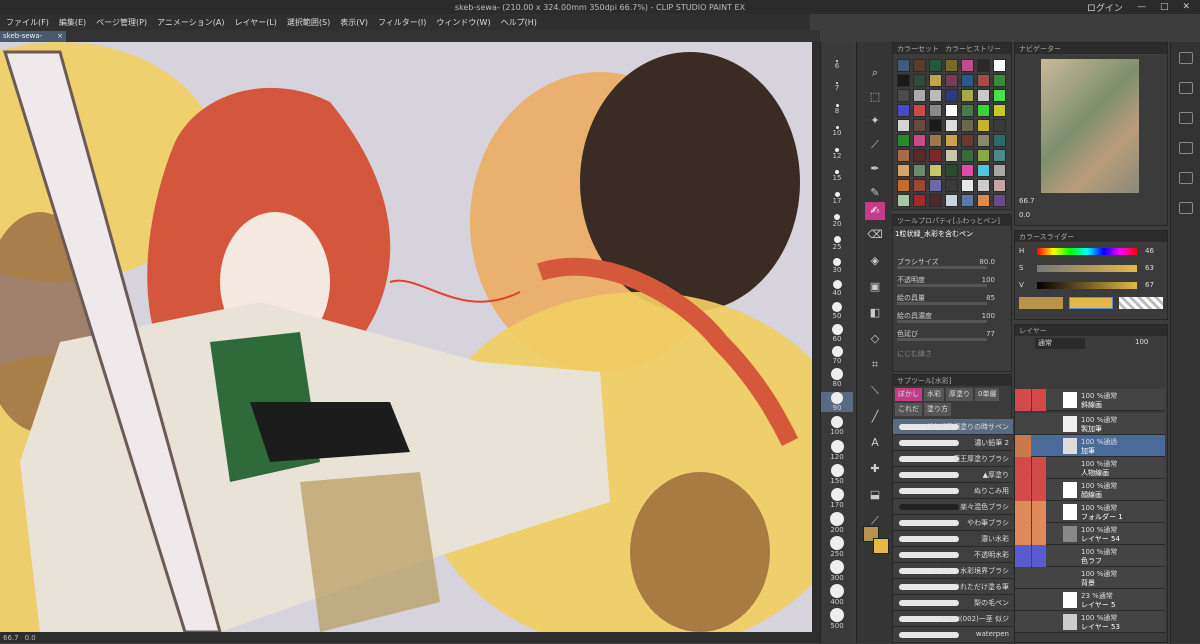 This screenshot has height=644, width=1200. I want to click on layer-row: 100 %通常 フォルダー 1, so click(1090, 512).